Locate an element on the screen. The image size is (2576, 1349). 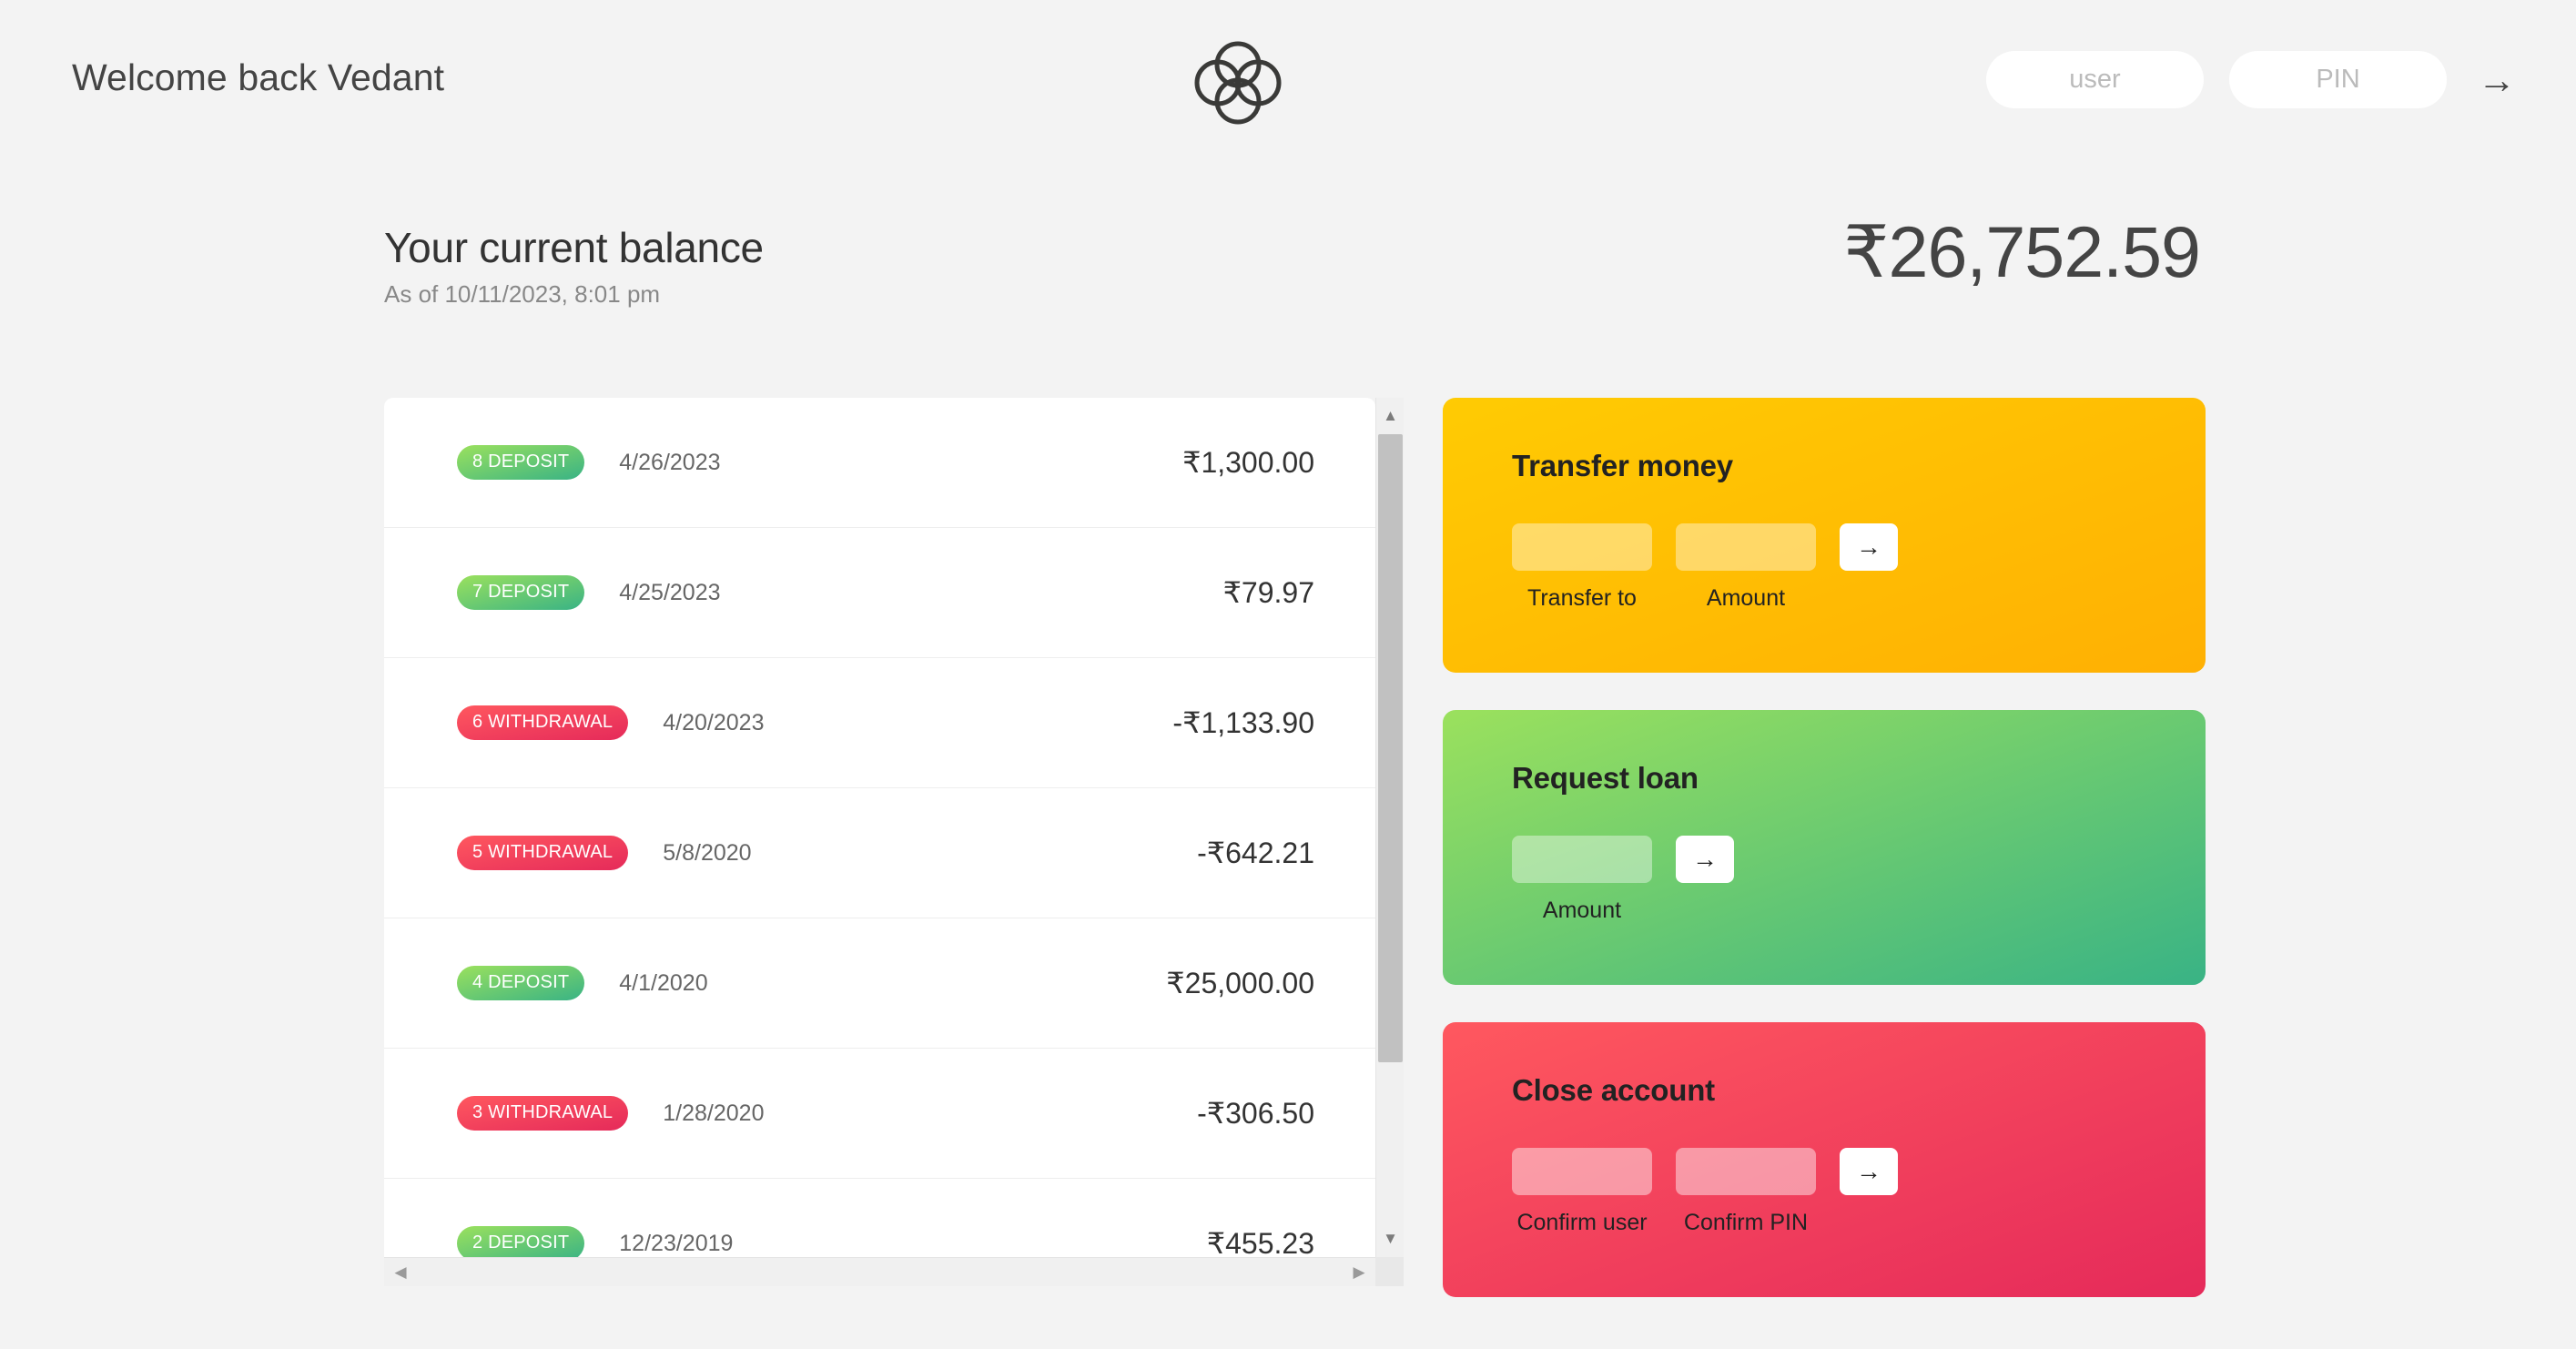
transfer-to-input is located at coordinates (1582, 547).